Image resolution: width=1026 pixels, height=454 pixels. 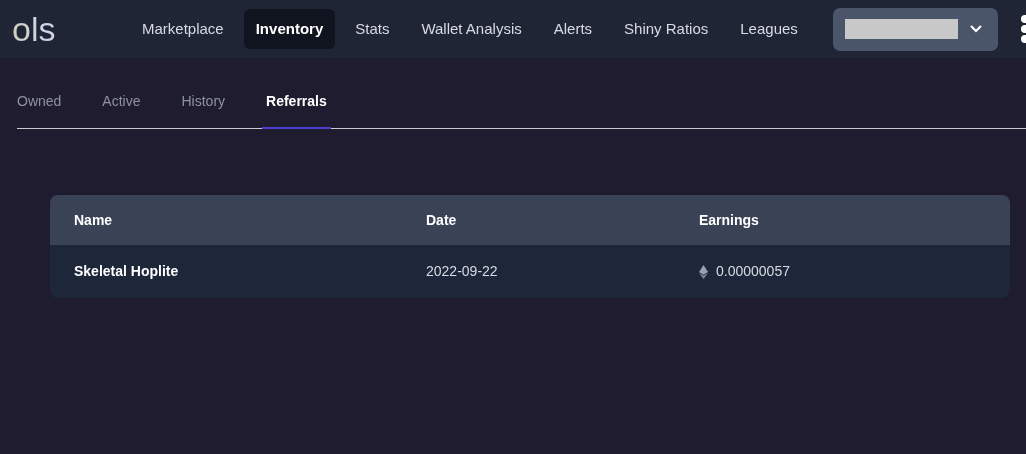 I want to click on nav-link: Leagues, so click(x=769, y=29).